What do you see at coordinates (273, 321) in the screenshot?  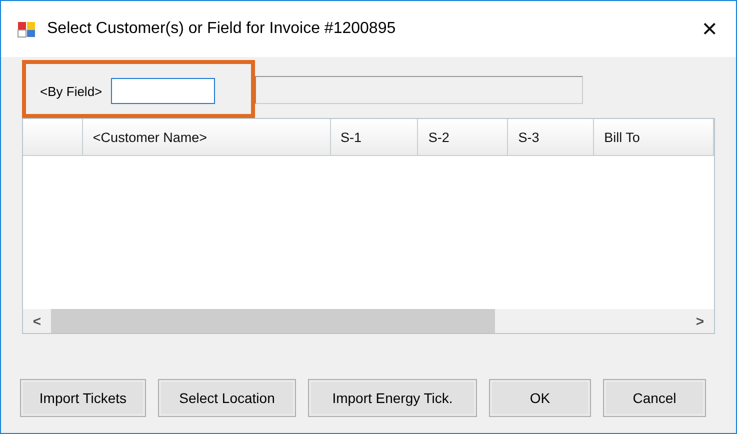 I see `scroll-thumb` at bounding box center [273, 321].